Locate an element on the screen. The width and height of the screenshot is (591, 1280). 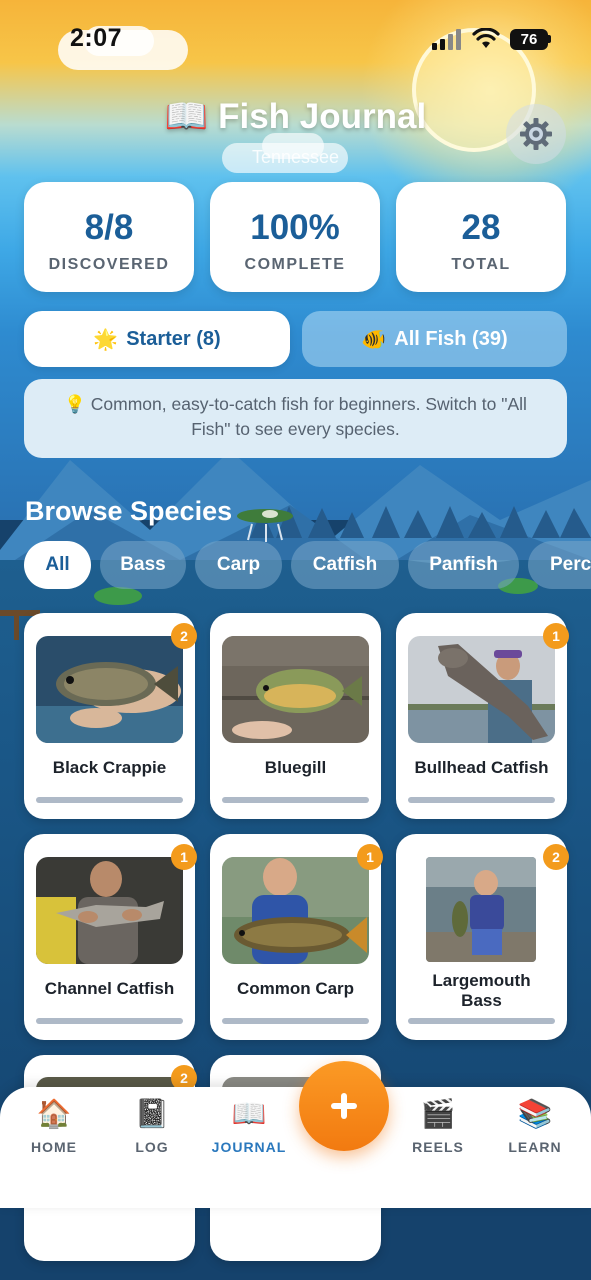
filter-chip-label: Panfish is located at coordinates (463, 564).